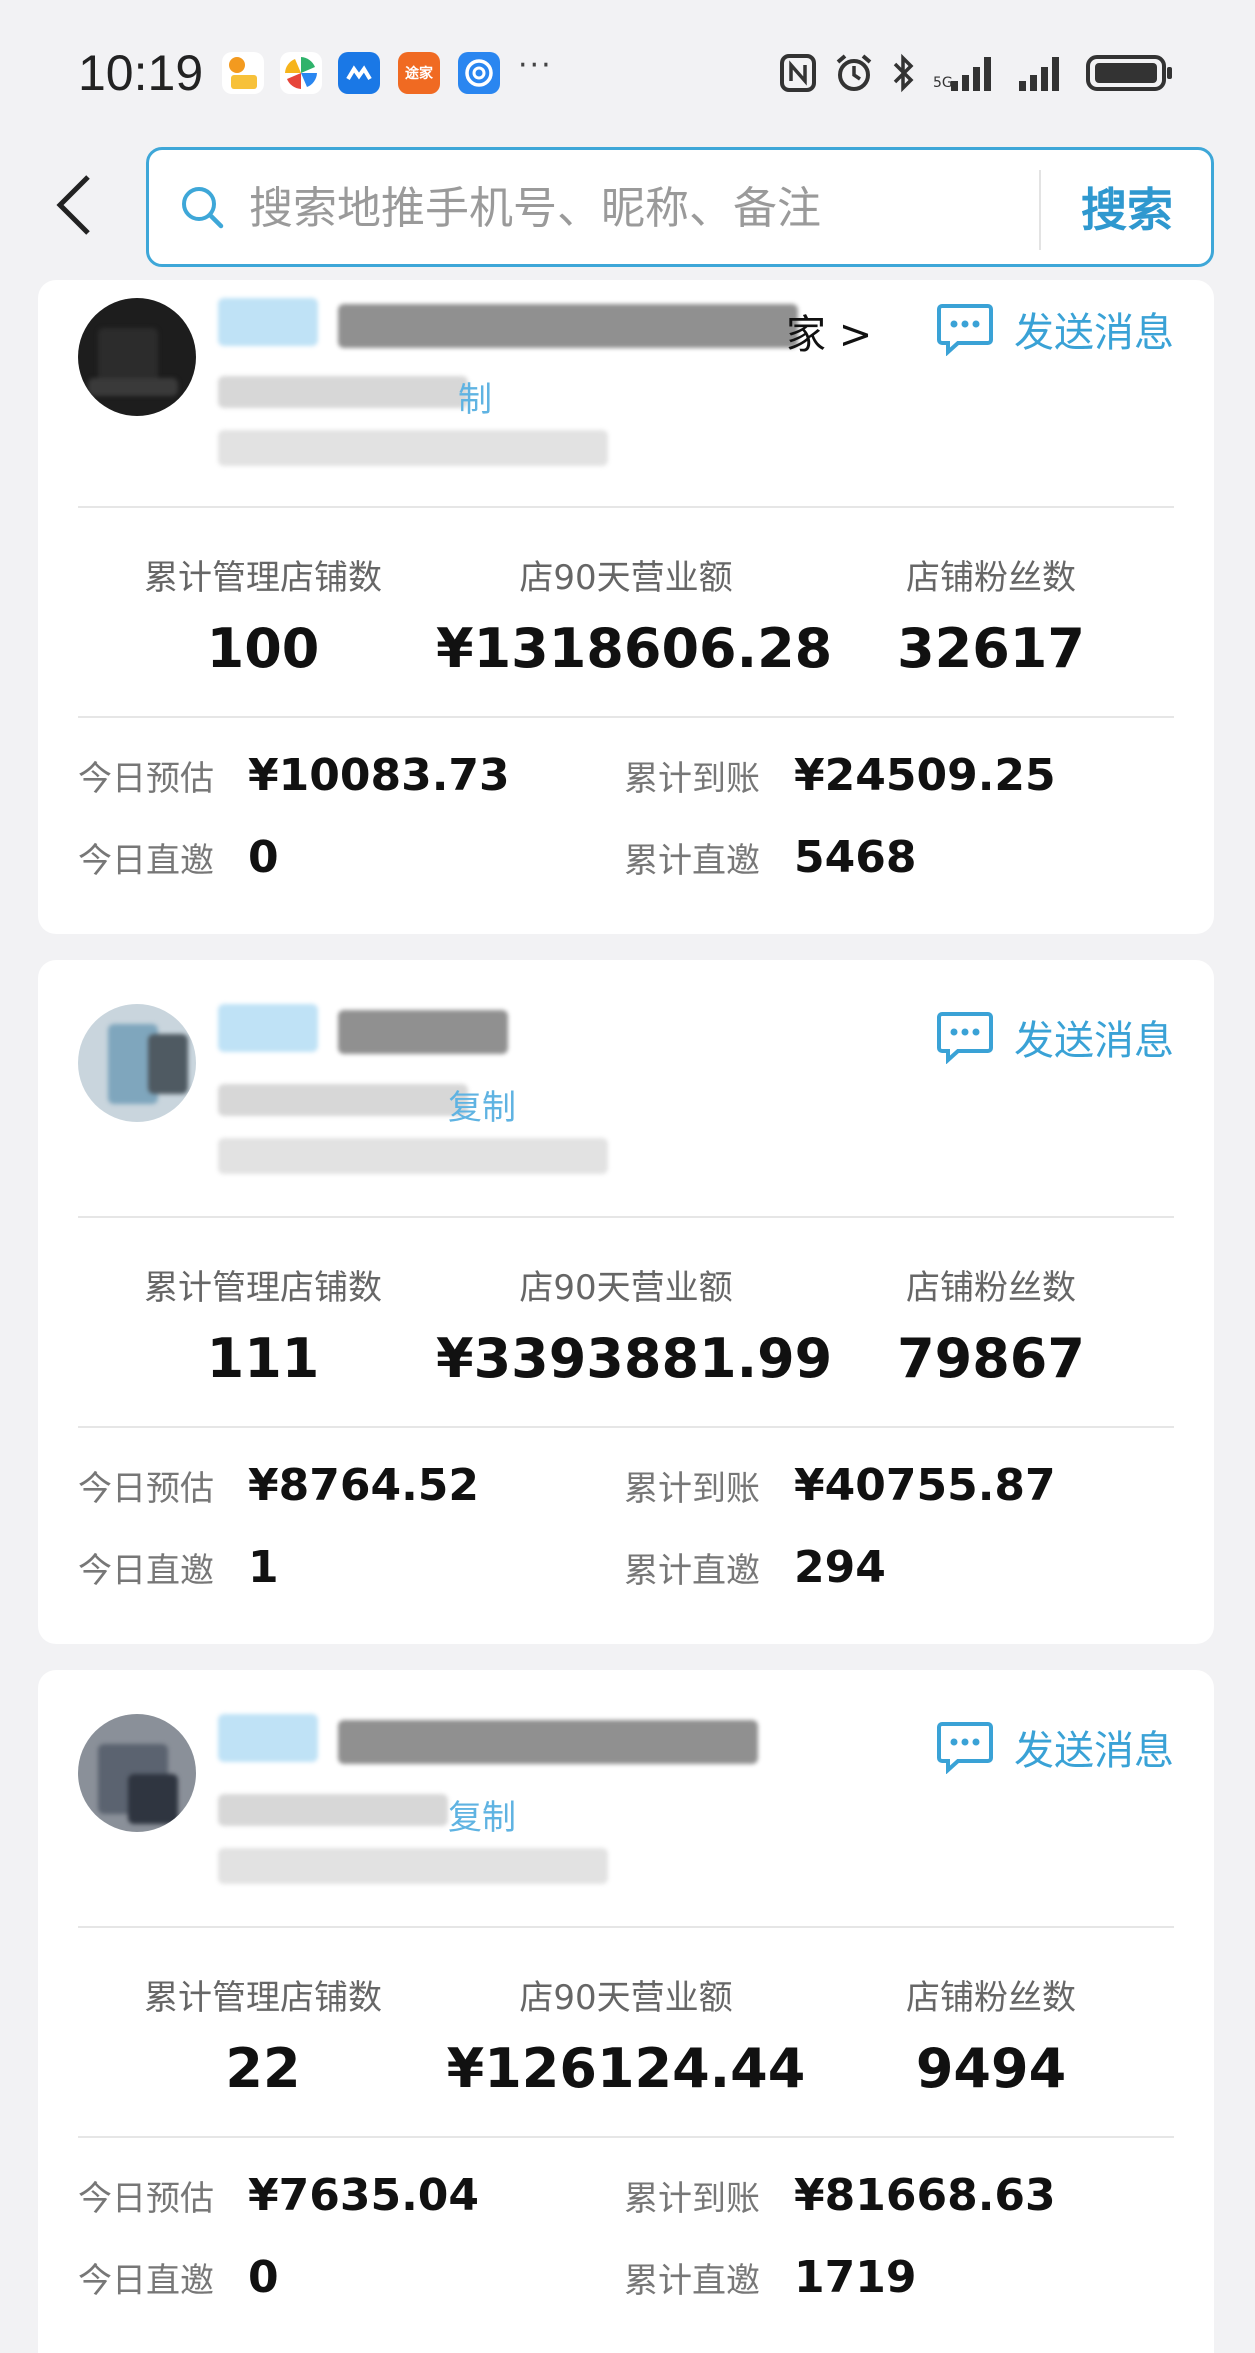 Image resolution: width=1255 pixels, height=2353 pixels. I want to click on stat-revenue: 店90天营业额 ¥3393881.99, so click(634, 1325).